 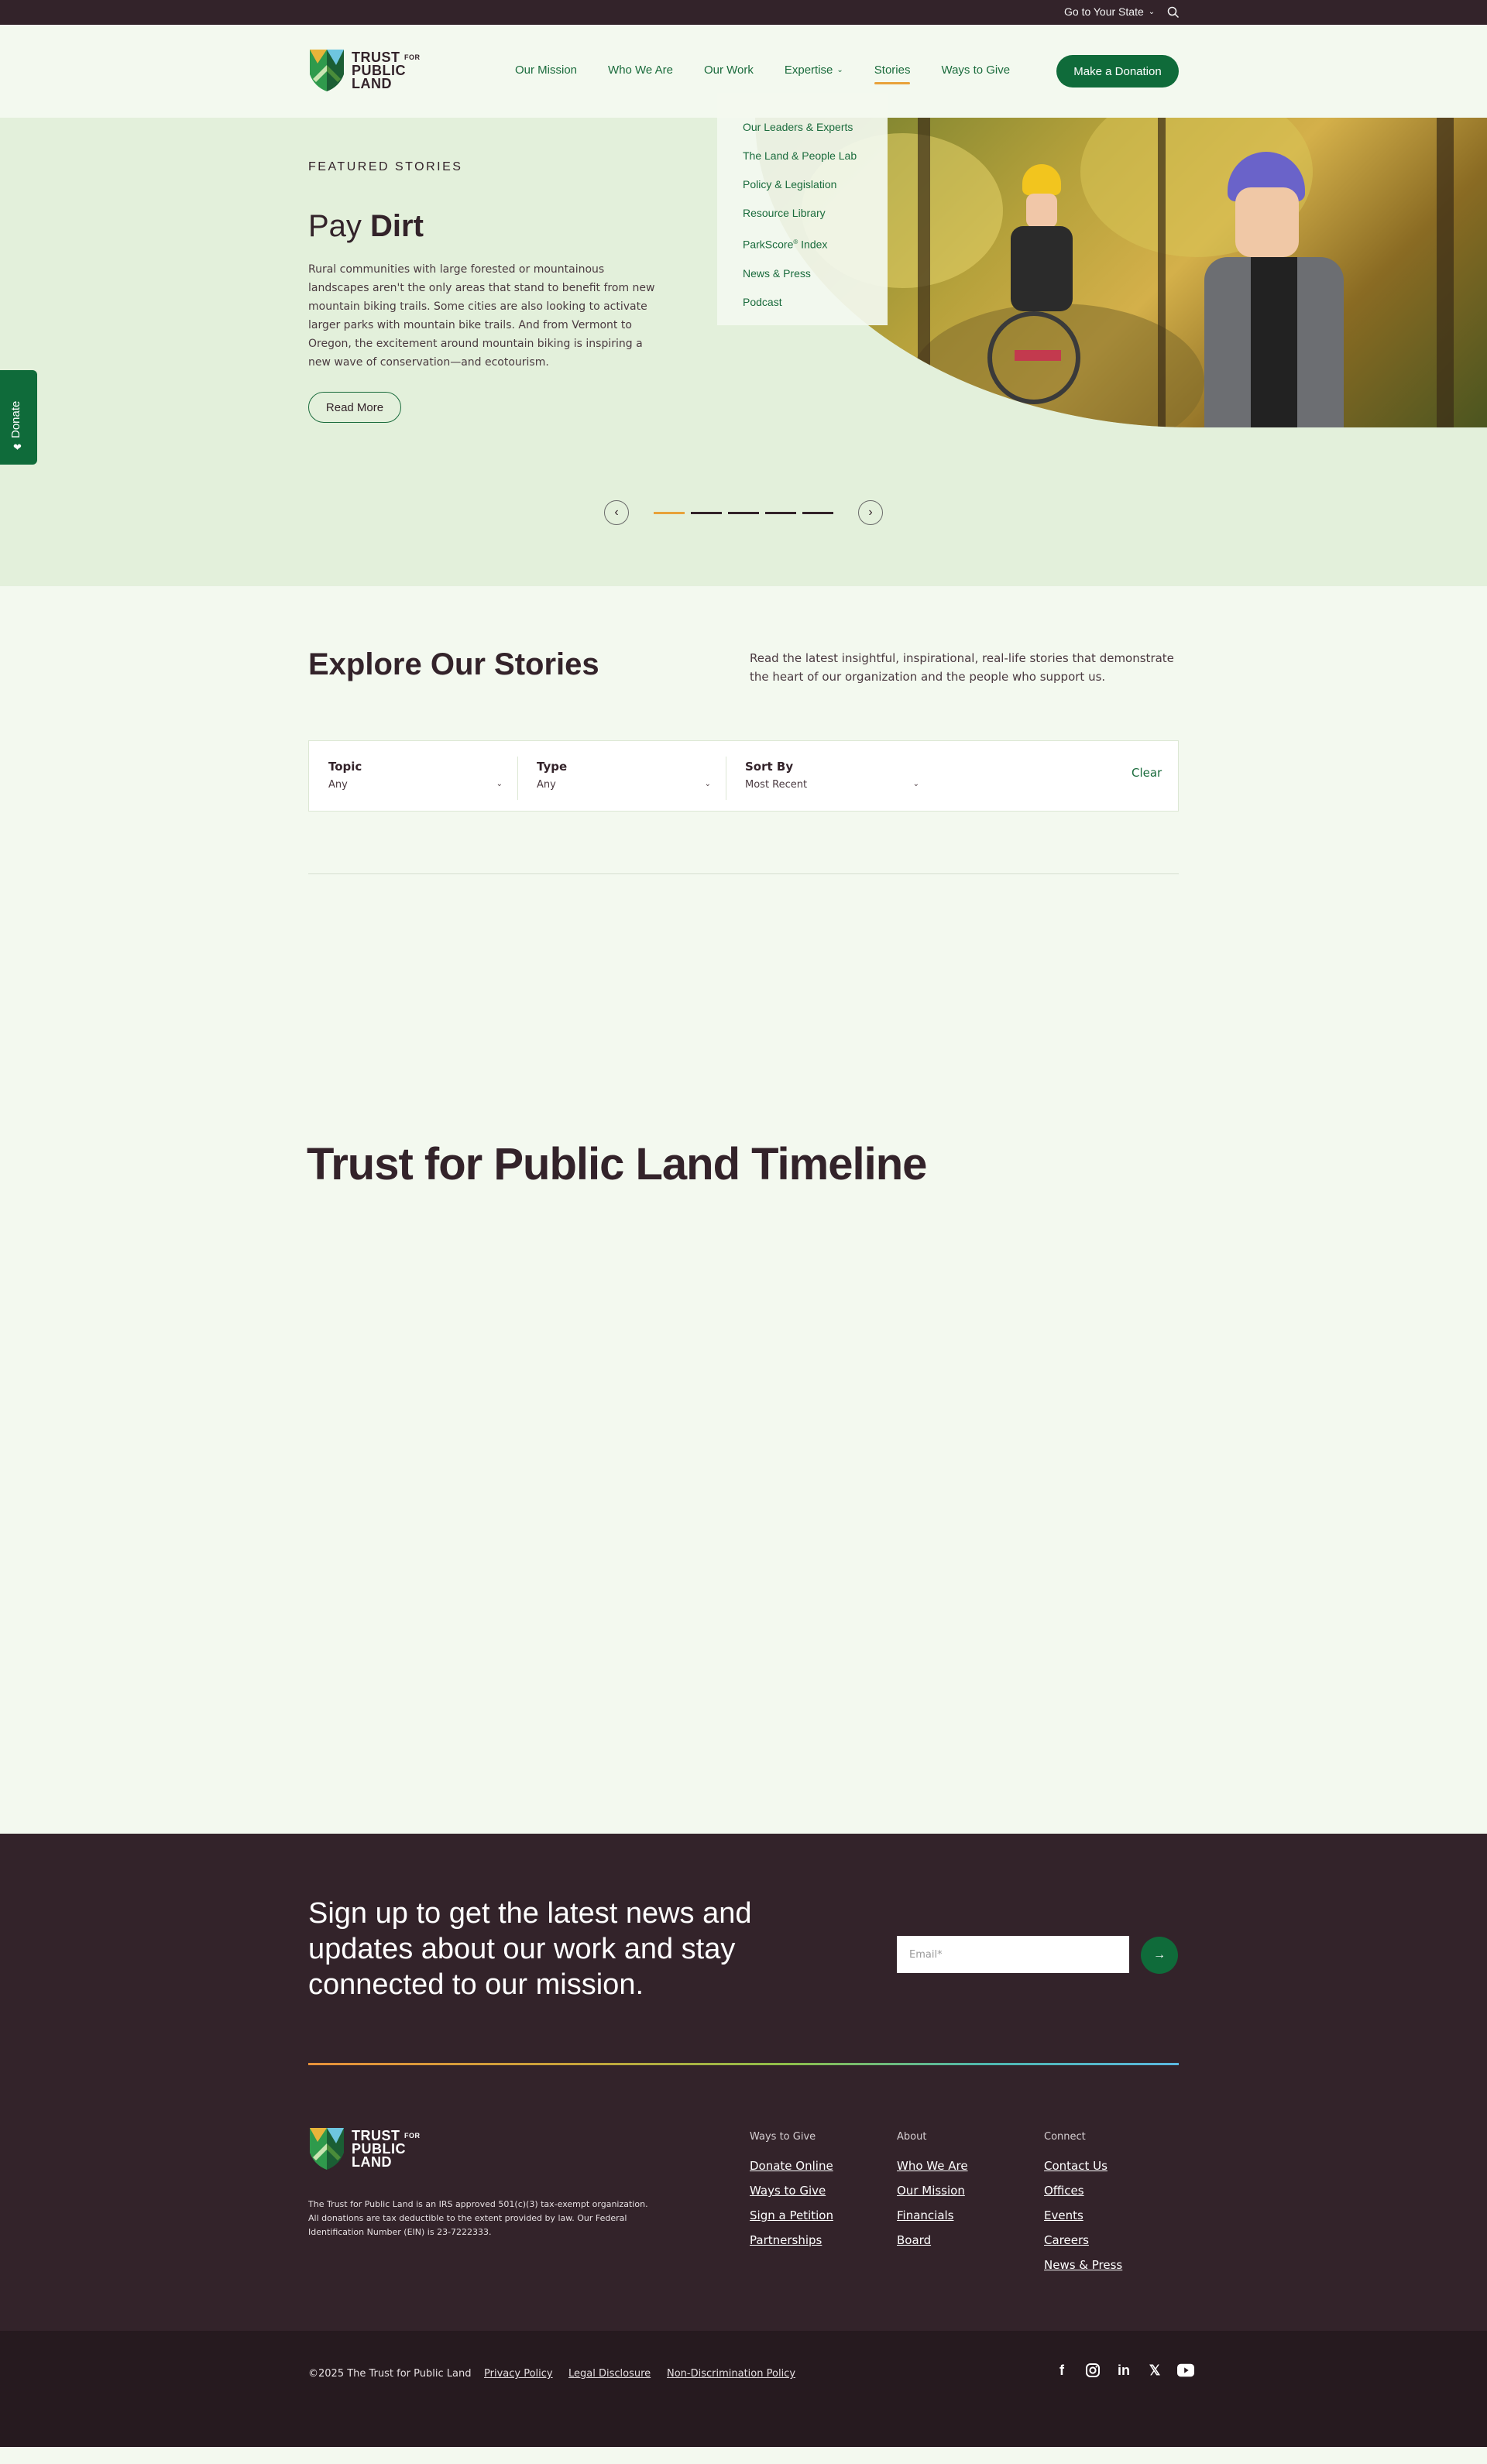 What do you see at coordinates (816, 156) in the screenshot?
I see `dropdown-item-land-people-lab: The Land & People Lab` at bounding box center [816, 156].